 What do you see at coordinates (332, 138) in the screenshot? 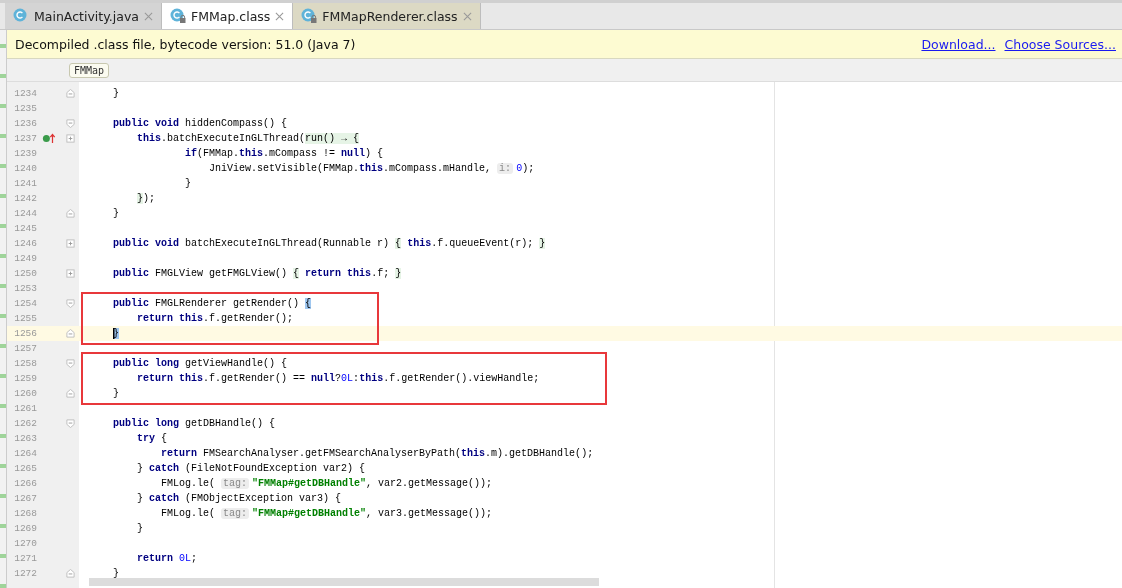
I see `folded-region: run() → {` at bounding box center [332, 138].